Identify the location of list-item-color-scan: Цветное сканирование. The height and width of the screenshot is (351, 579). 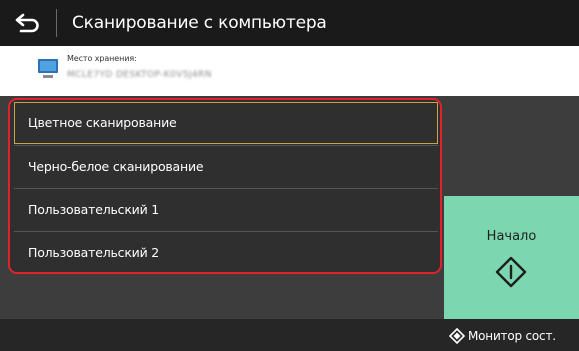
(226, 123).